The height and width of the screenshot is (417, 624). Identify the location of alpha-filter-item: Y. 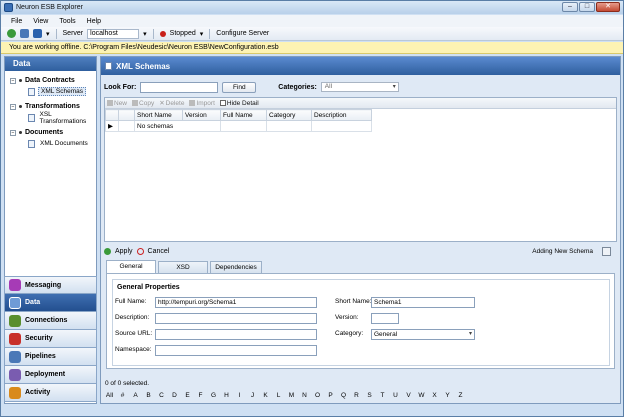
(447, 395).